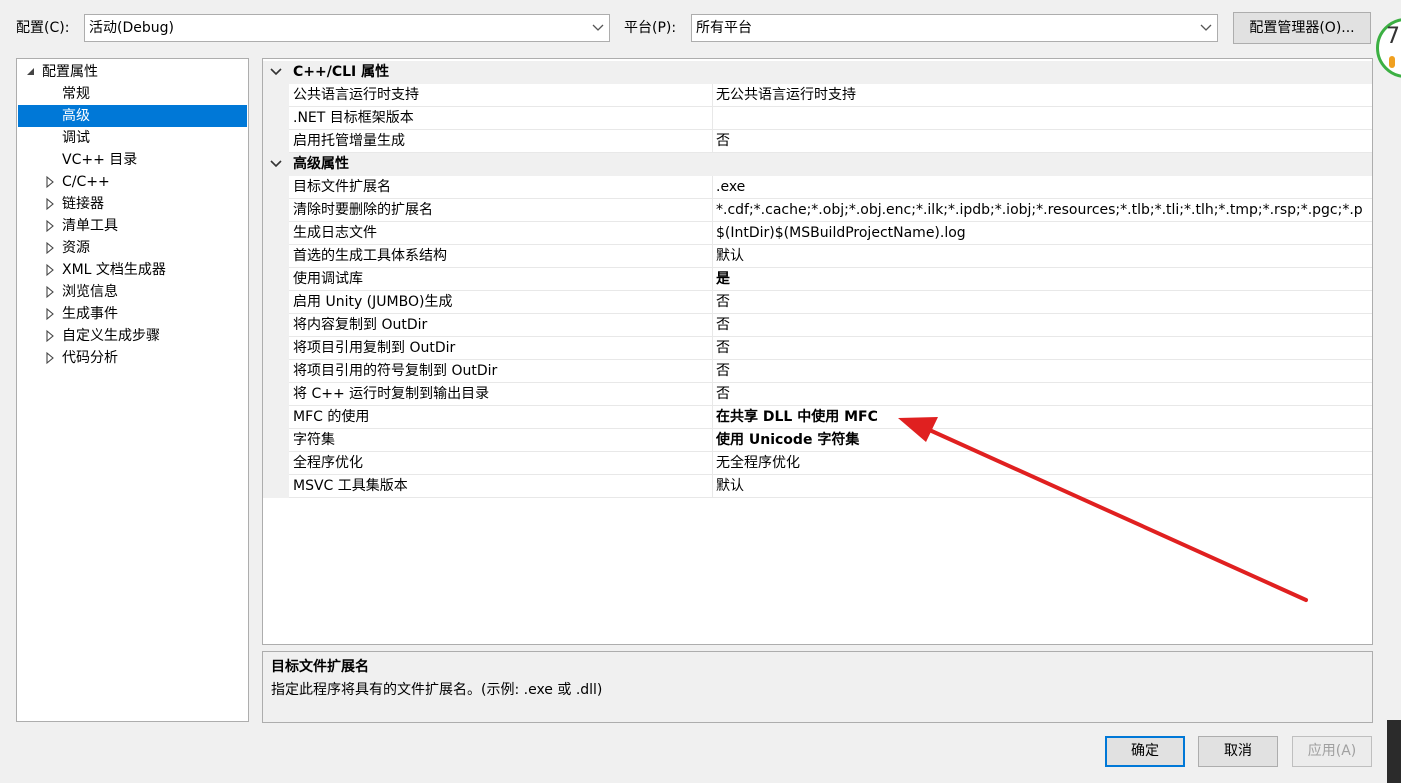  What do you see at coordinates (132, 72) in the screenshot?
I see `tree-root-config-properties: 配置属性` at bounding box center [132, 72].